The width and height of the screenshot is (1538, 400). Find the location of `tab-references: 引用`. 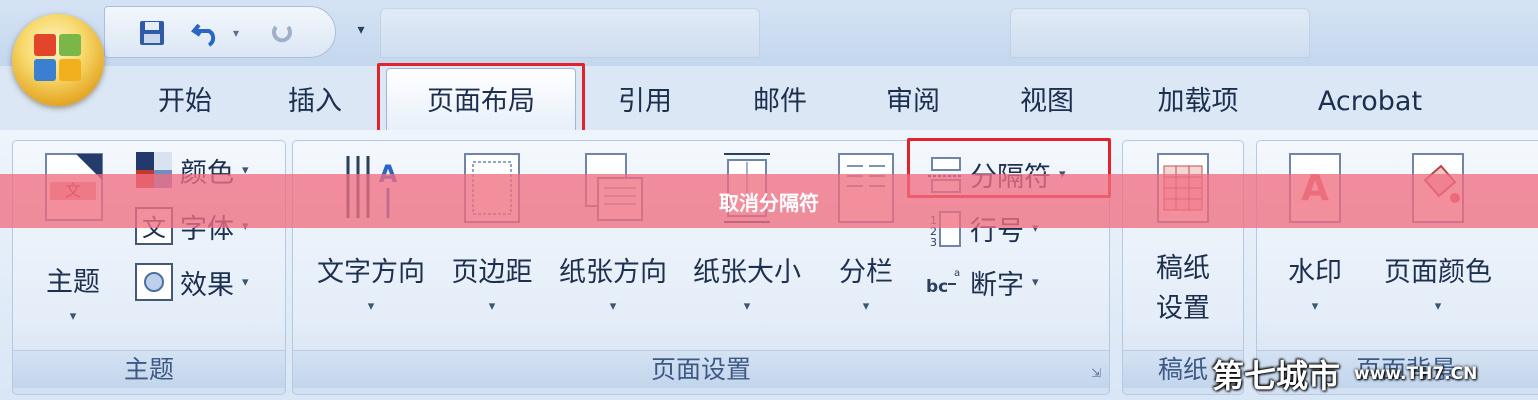

tab-references: 引用 is located at coordinates (645, 102).